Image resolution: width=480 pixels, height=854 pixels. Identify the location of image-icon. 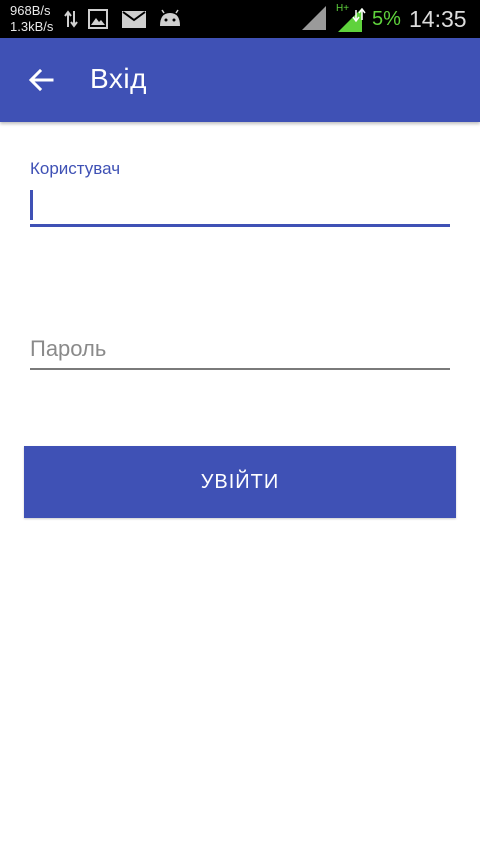
(98, 19).